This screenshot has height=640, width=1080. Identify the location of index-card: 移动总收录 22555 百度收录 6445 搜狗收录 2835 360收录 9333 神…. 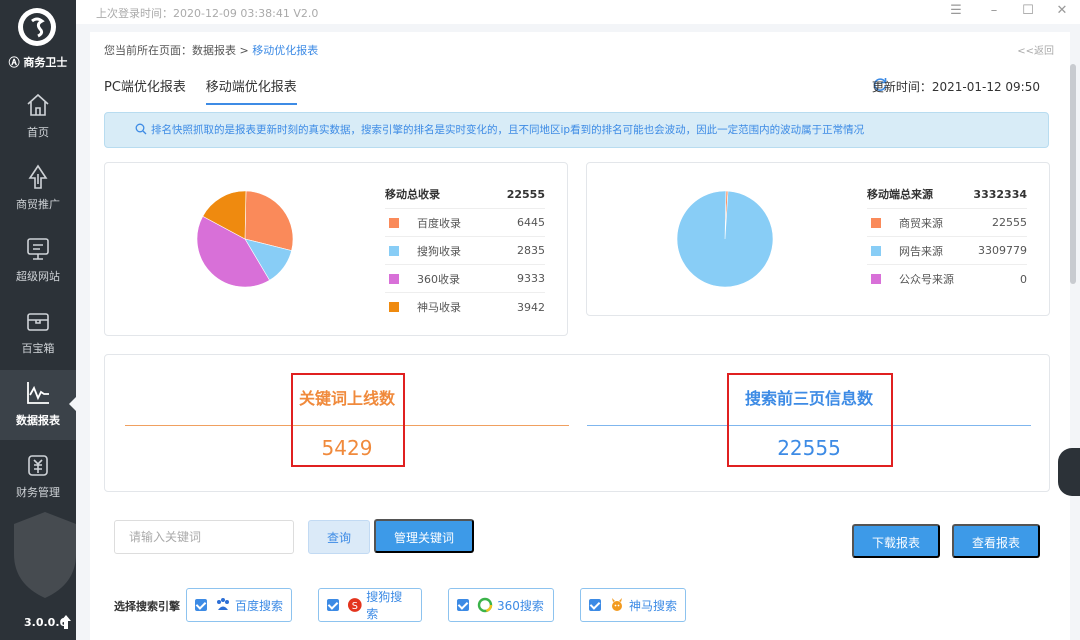
(336, 249).